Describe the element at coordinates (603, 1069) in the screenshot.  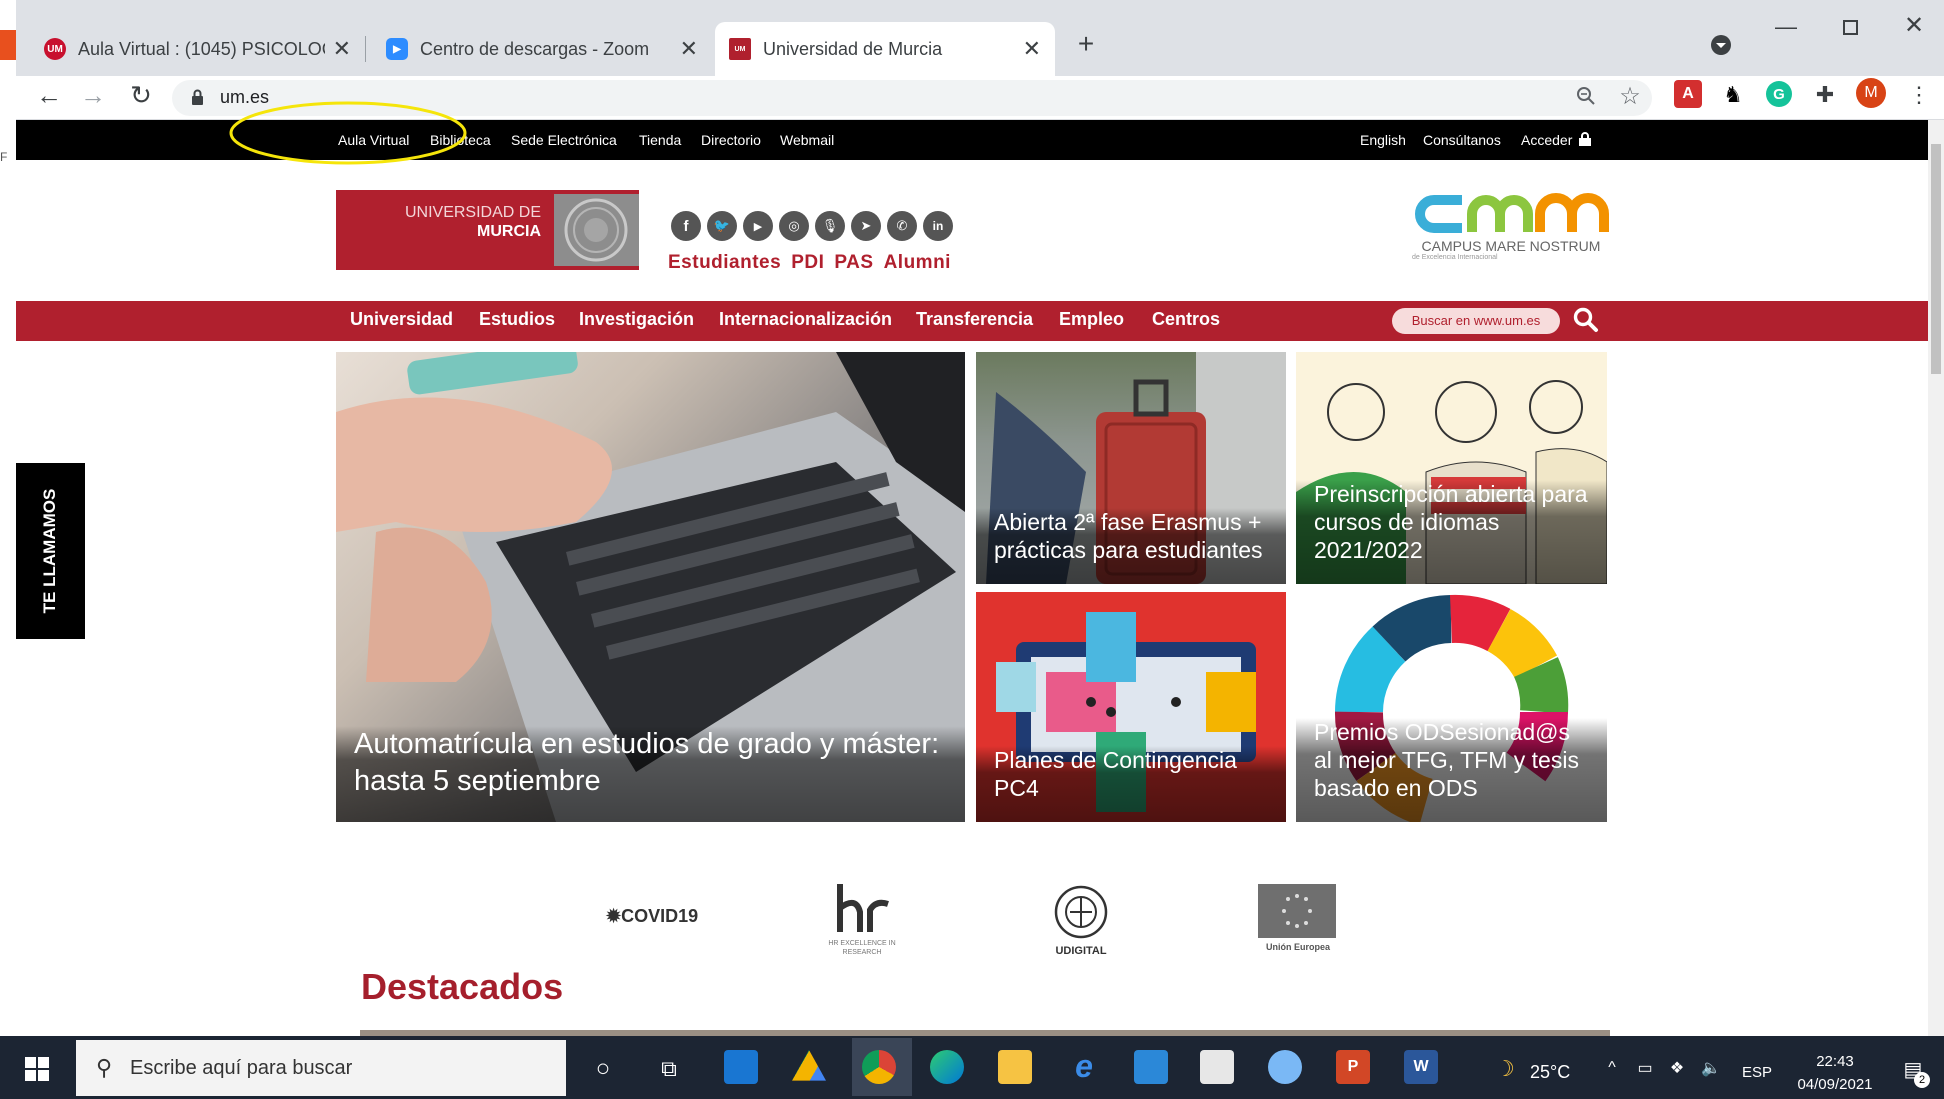
I see `cortana-icon: ○` at that location.